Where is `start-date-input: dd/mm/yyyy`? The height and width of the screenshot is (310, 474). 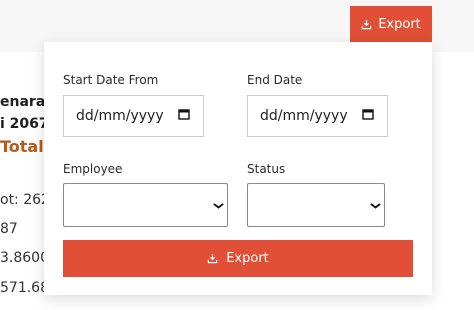
start-date-input: dd/mm/yyyy is located at coordinates (133, 116).